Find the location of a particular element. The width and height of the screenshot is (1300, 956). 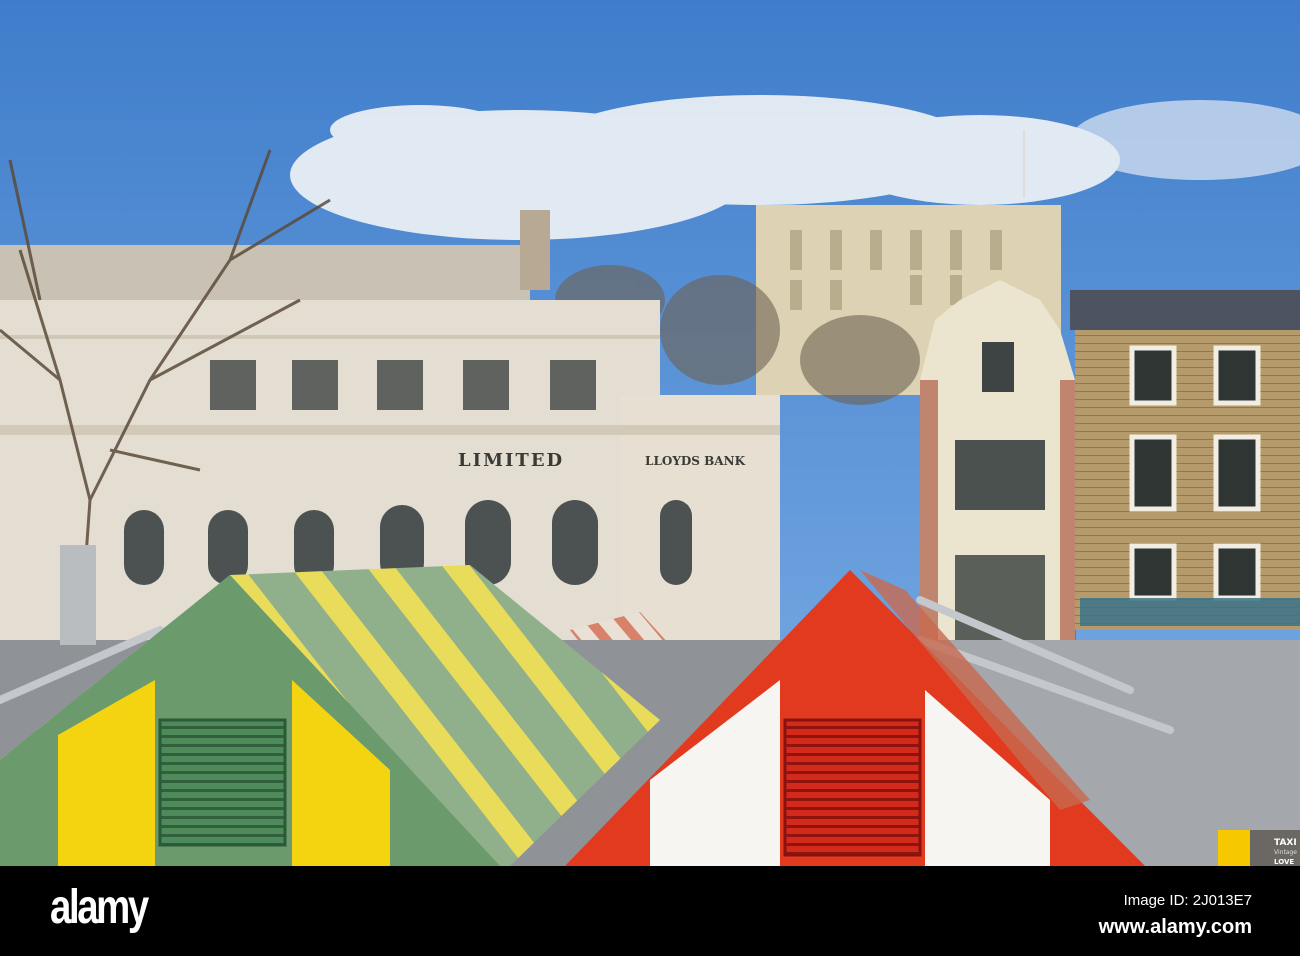

taxi-sign-line3: LOVE is located at coordinates (1284, 862).